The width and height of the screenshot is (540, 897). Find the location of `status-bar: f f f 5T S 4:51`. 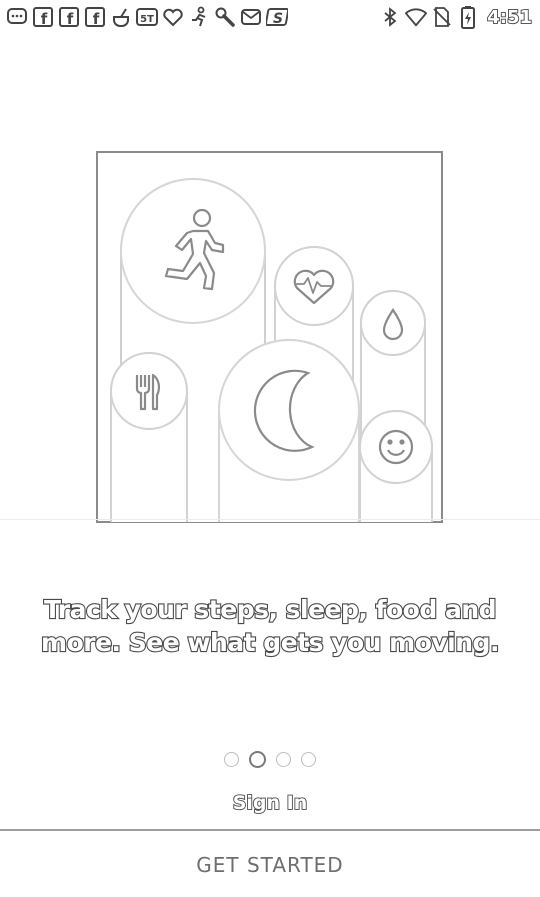

status-bar: f f f 5T S 4:51 is located at coordinates (270, 17).